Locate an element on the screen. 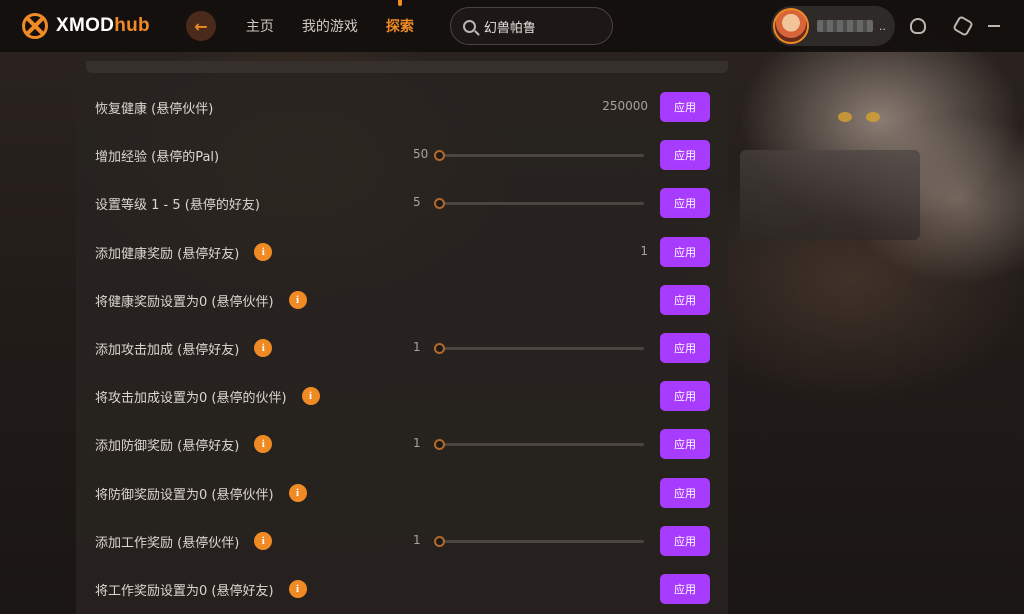  value-input: 1 is located at coordinates (644, 251).